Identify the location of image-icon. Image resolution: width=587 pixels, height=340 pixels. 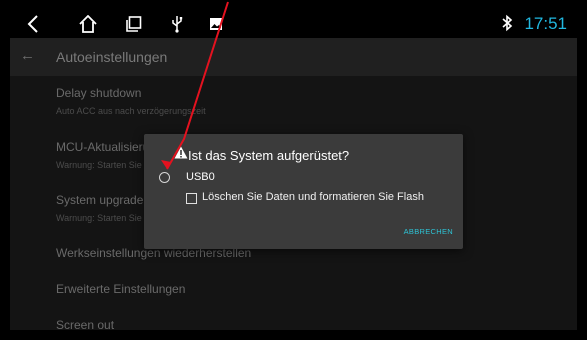
(216, 24).